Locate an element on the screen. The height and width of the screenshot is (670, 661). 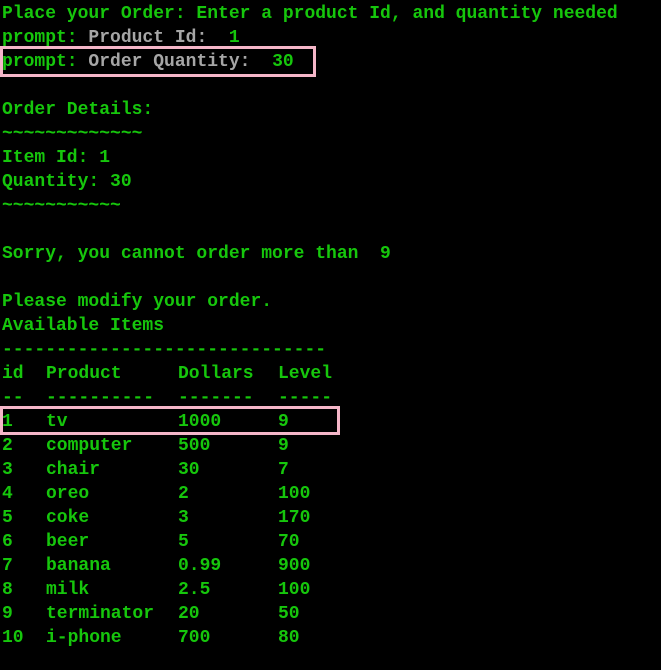
cell-product: terminator is located at coordinates (100, 614).